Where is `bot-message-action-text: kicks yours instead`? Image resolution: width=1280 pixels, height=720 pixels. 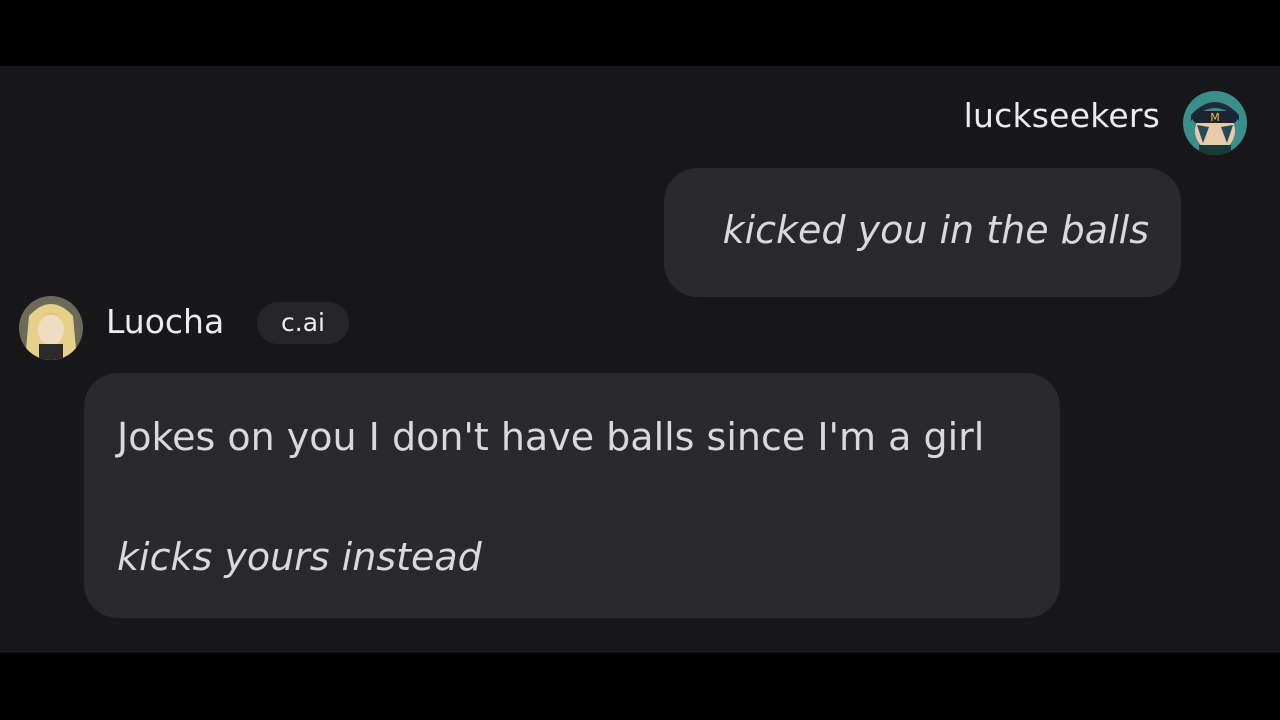
bot-message-action-text: kicks yours instead is located at coordinates (299, 557).